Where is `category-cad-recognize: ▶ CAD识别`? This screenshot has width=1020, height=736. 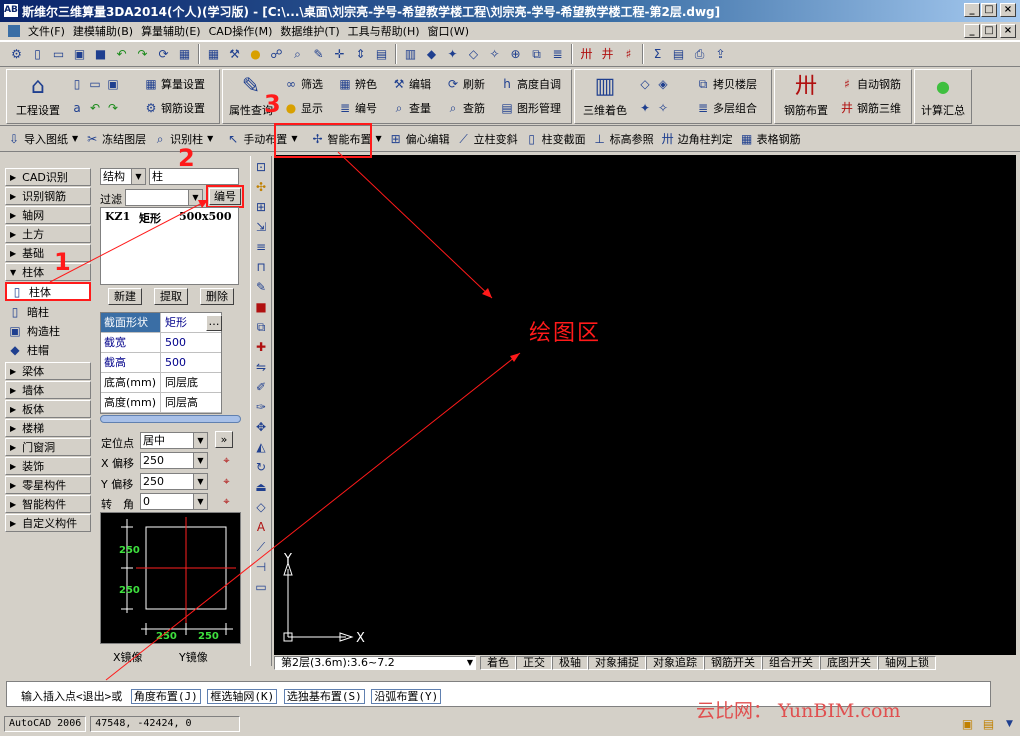 category-cad-recognize: ▶ CAD识别 is located at coordinates (48, 177).